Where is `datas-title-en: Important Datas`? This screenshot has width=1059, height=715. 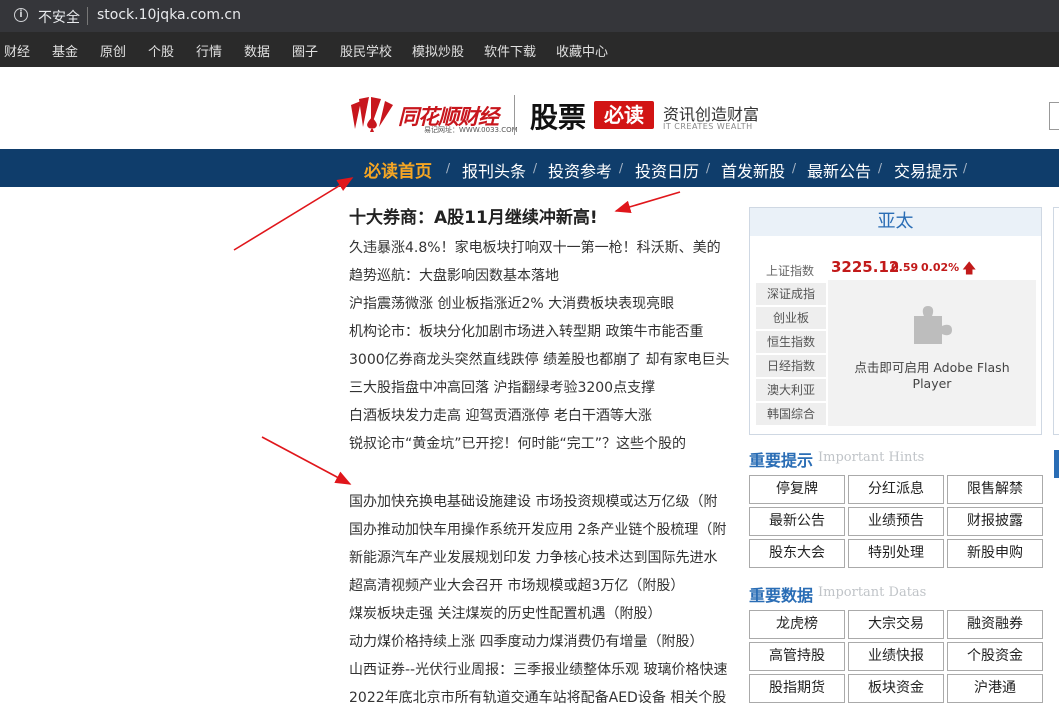 datas-title-en: Important Datas is located at coordinates (872, 592).